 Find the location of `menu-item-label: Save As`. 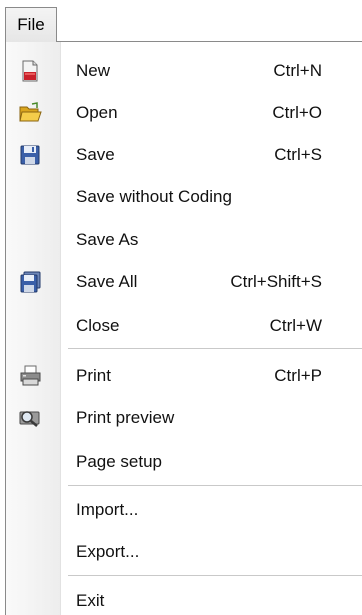

menu-item-label: Save As is located at coordinates (107, 239).